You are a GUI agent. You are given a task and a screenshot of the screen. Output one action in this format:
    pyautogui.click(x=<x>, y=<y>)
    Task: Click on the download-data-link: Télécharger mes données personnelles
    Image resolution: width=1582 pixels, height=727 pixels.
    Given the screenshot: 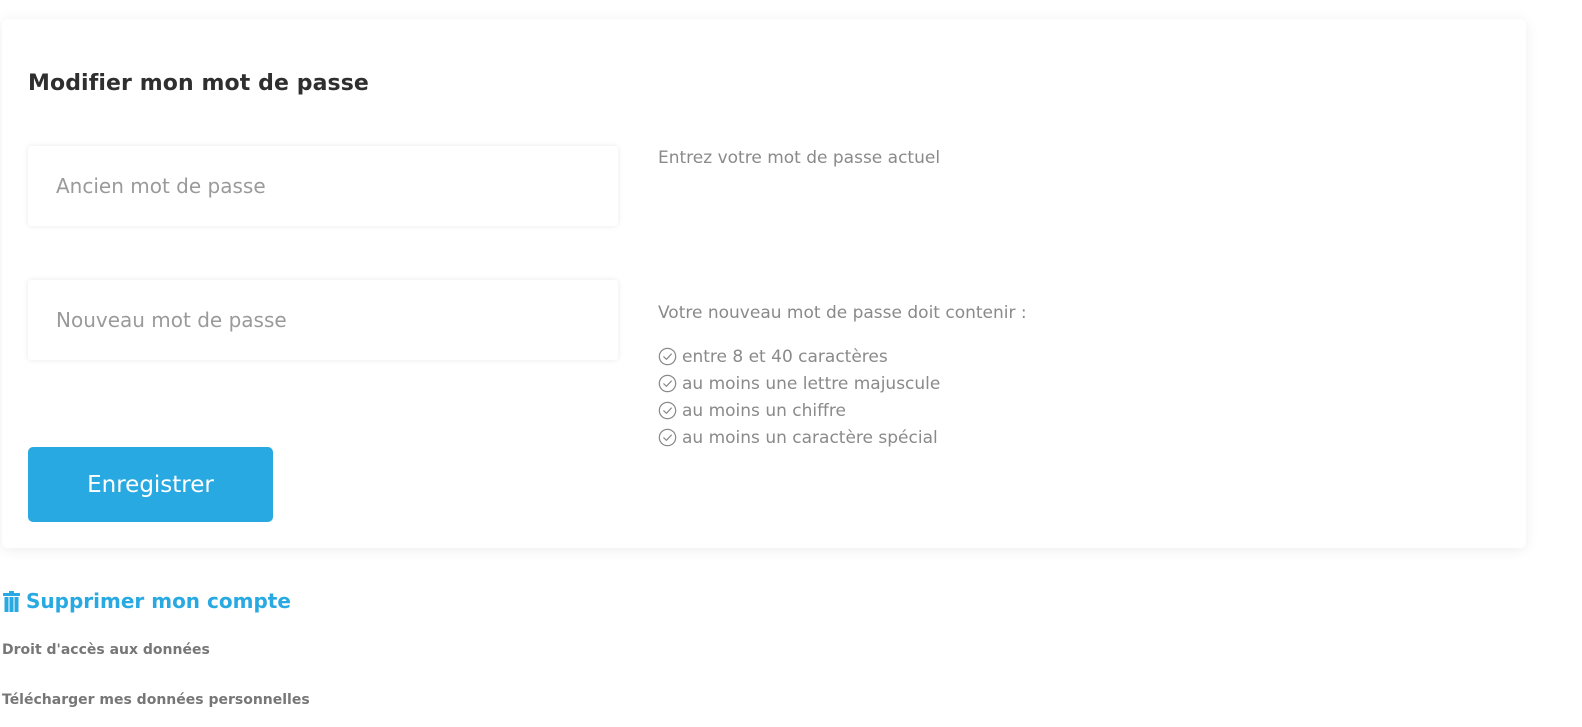 What is the action you would take?
    pyautogui.click(x=156, y=700)
    